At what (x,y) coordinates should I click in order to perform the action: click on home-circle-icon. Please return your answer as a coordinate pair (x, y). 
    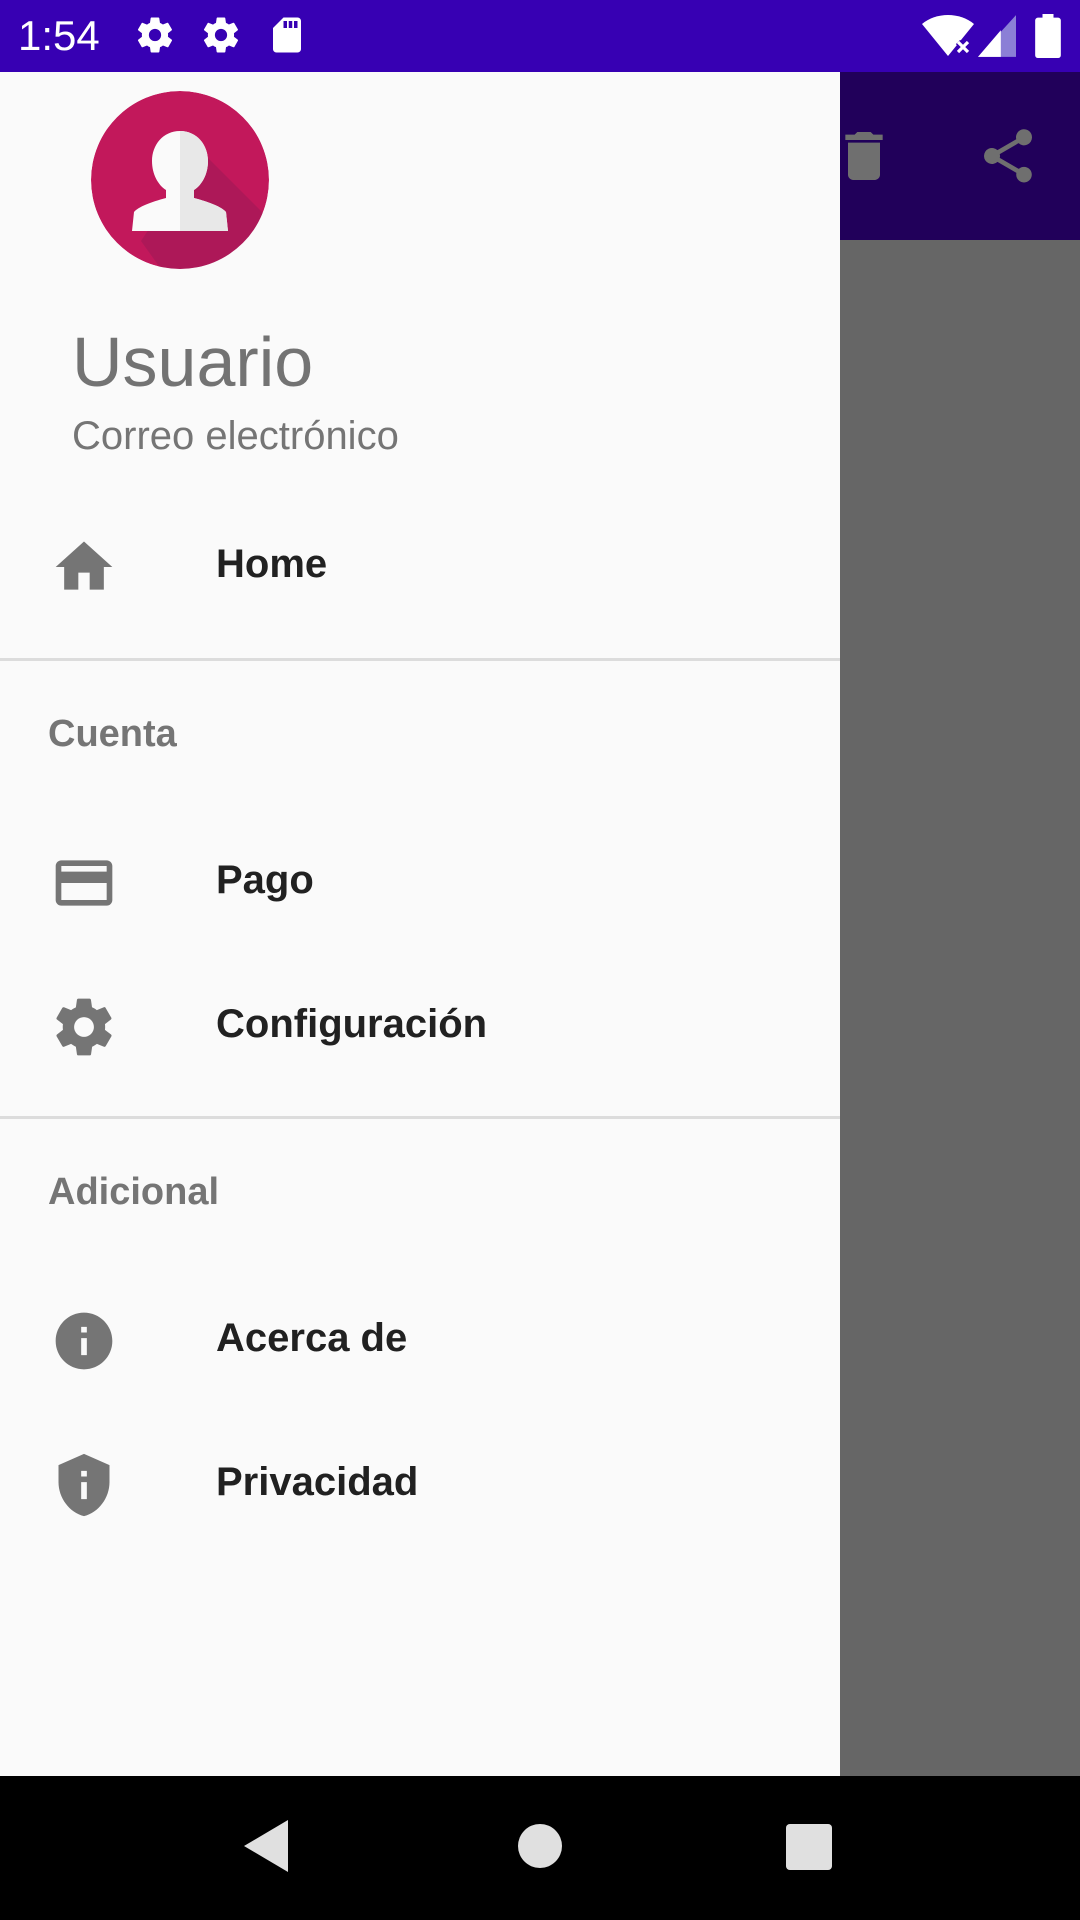
    Looking at the image, I should click on (540, 1846).